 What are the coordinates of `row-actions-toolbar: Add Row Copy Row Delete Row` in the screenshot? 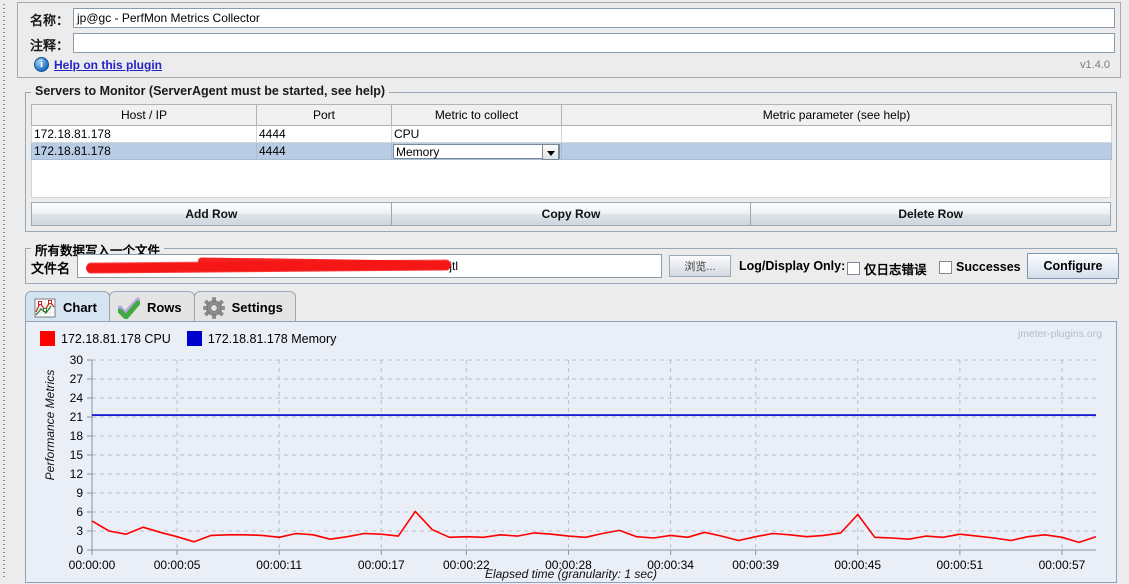 It's located at (571, 214).